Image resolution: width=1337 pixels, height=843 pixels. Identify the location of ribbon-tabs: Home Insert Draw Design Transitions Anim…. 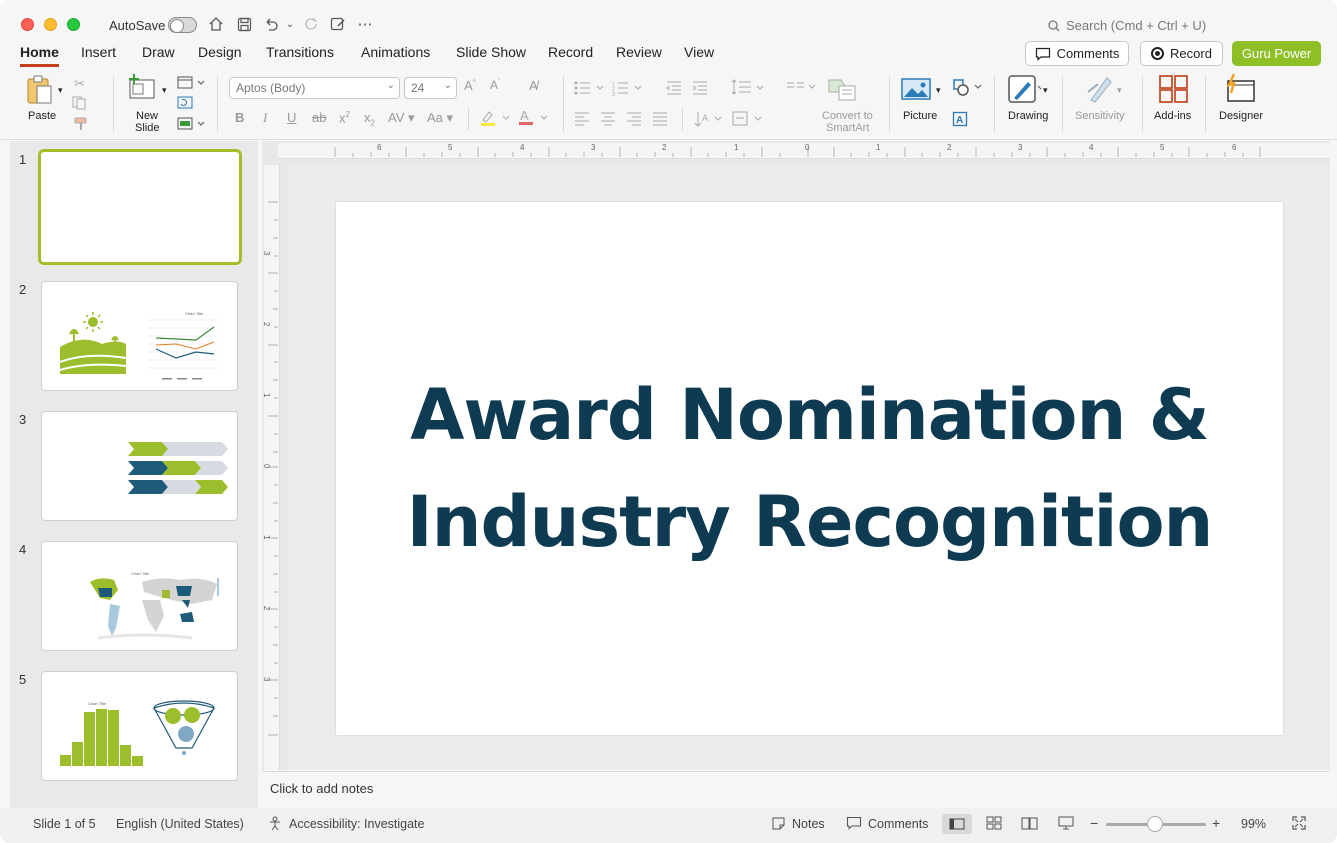
(668, 54).